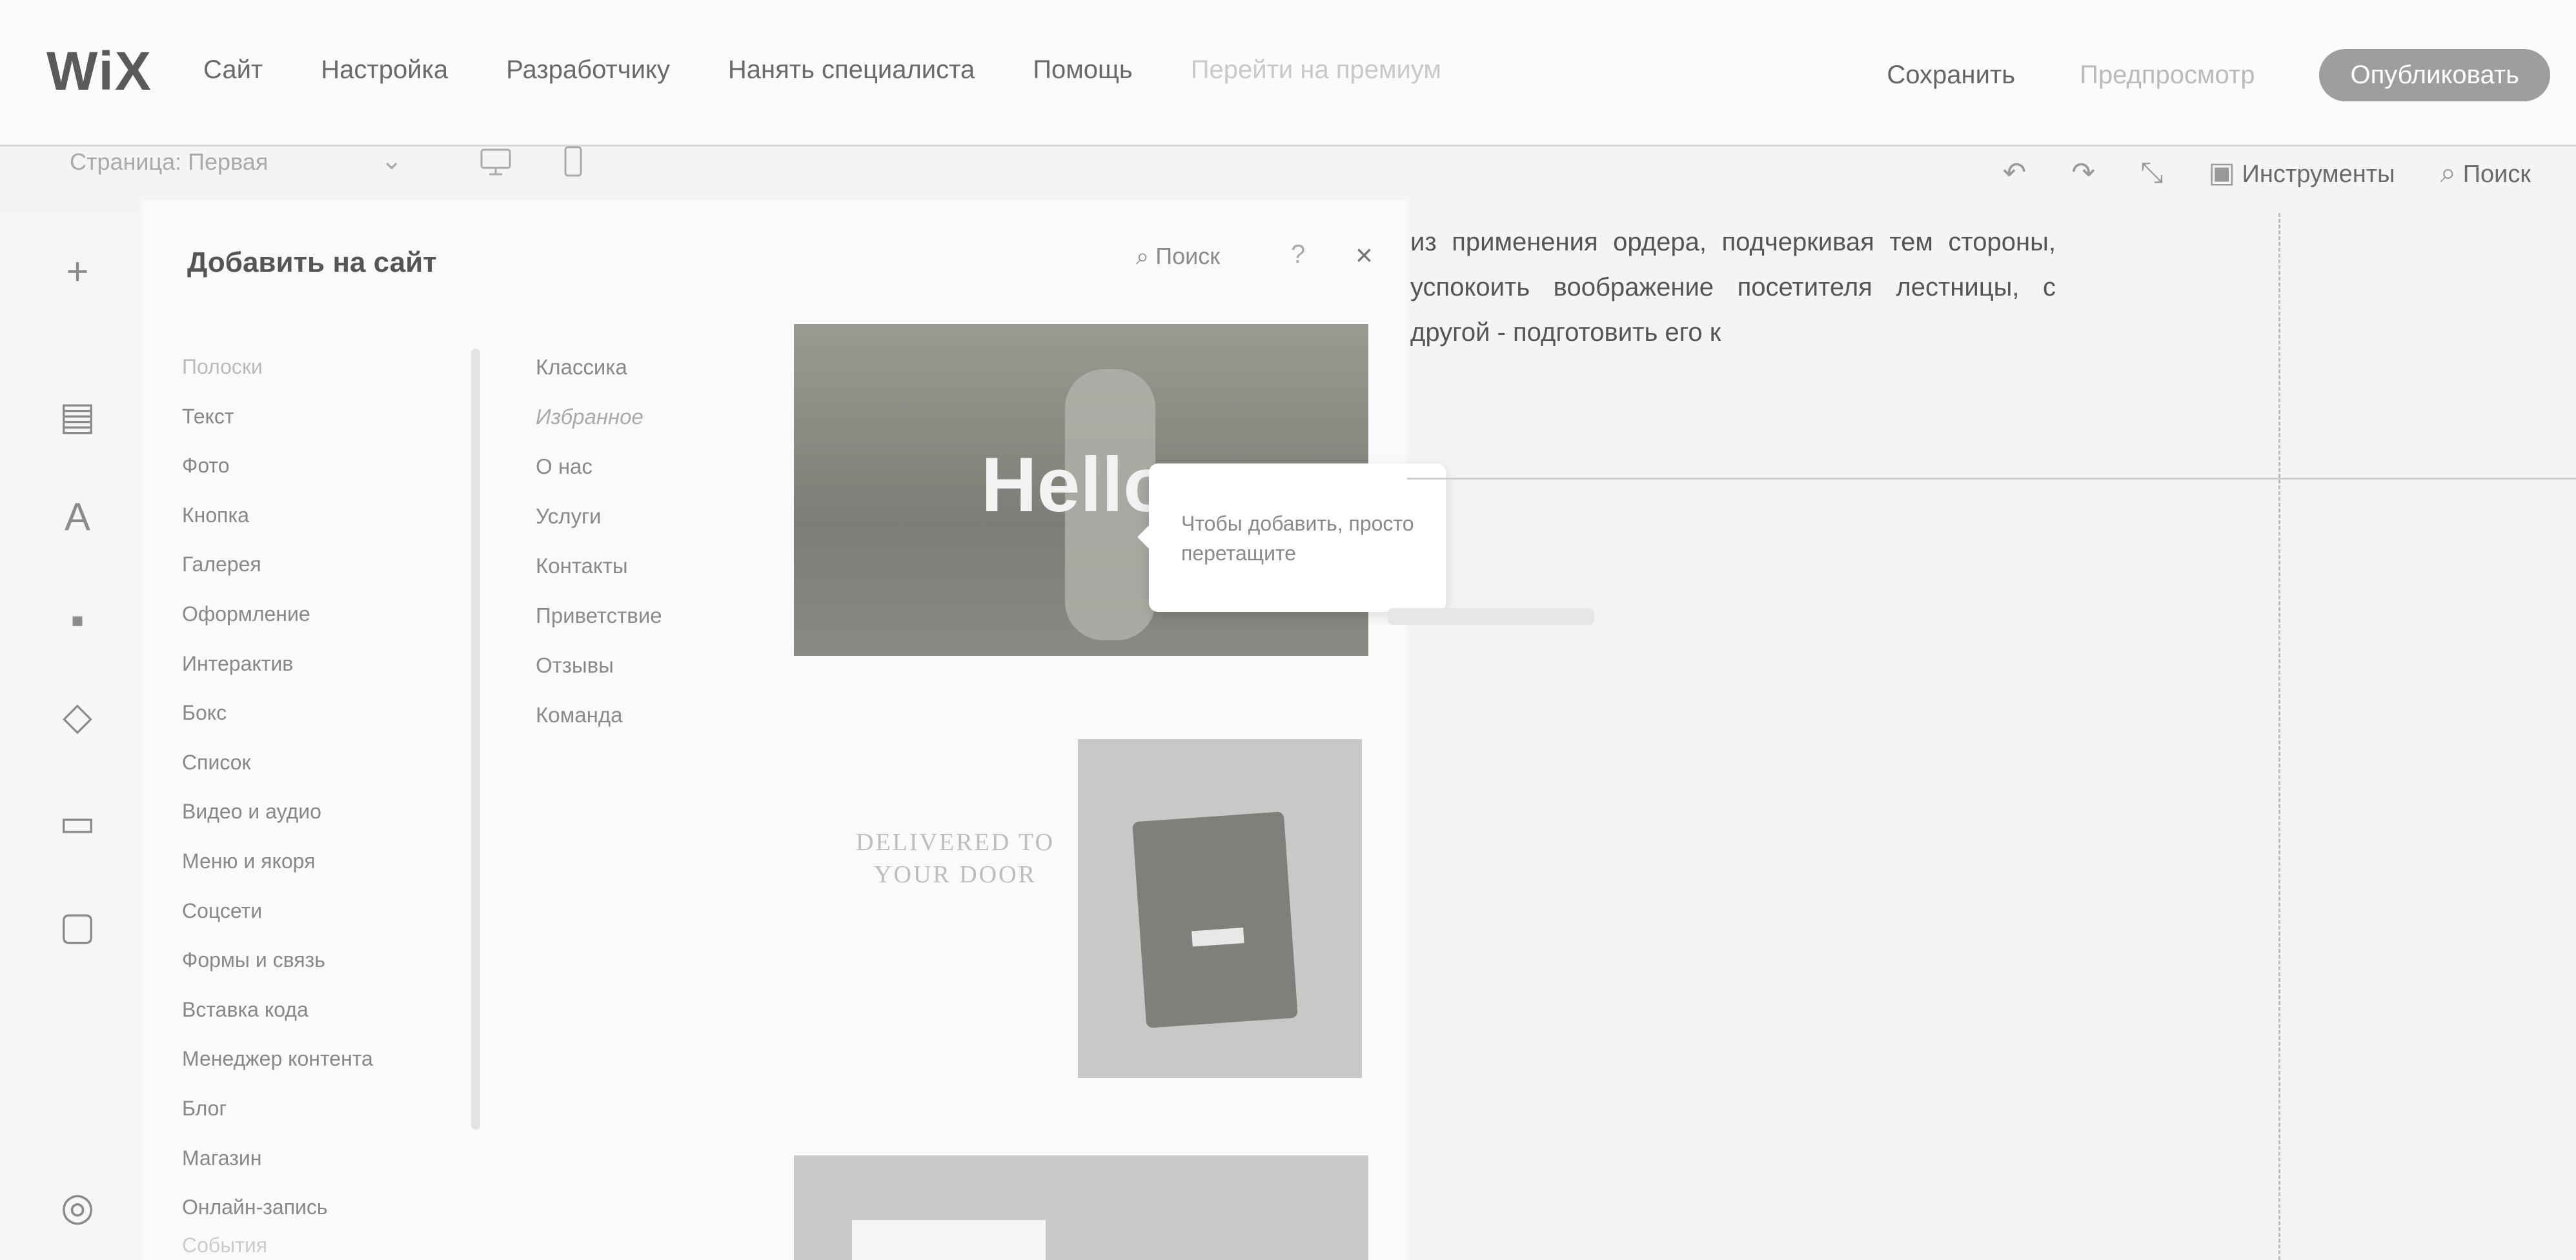  I want to click on menu-hire: Нанять специалиста, so click(851, 70).